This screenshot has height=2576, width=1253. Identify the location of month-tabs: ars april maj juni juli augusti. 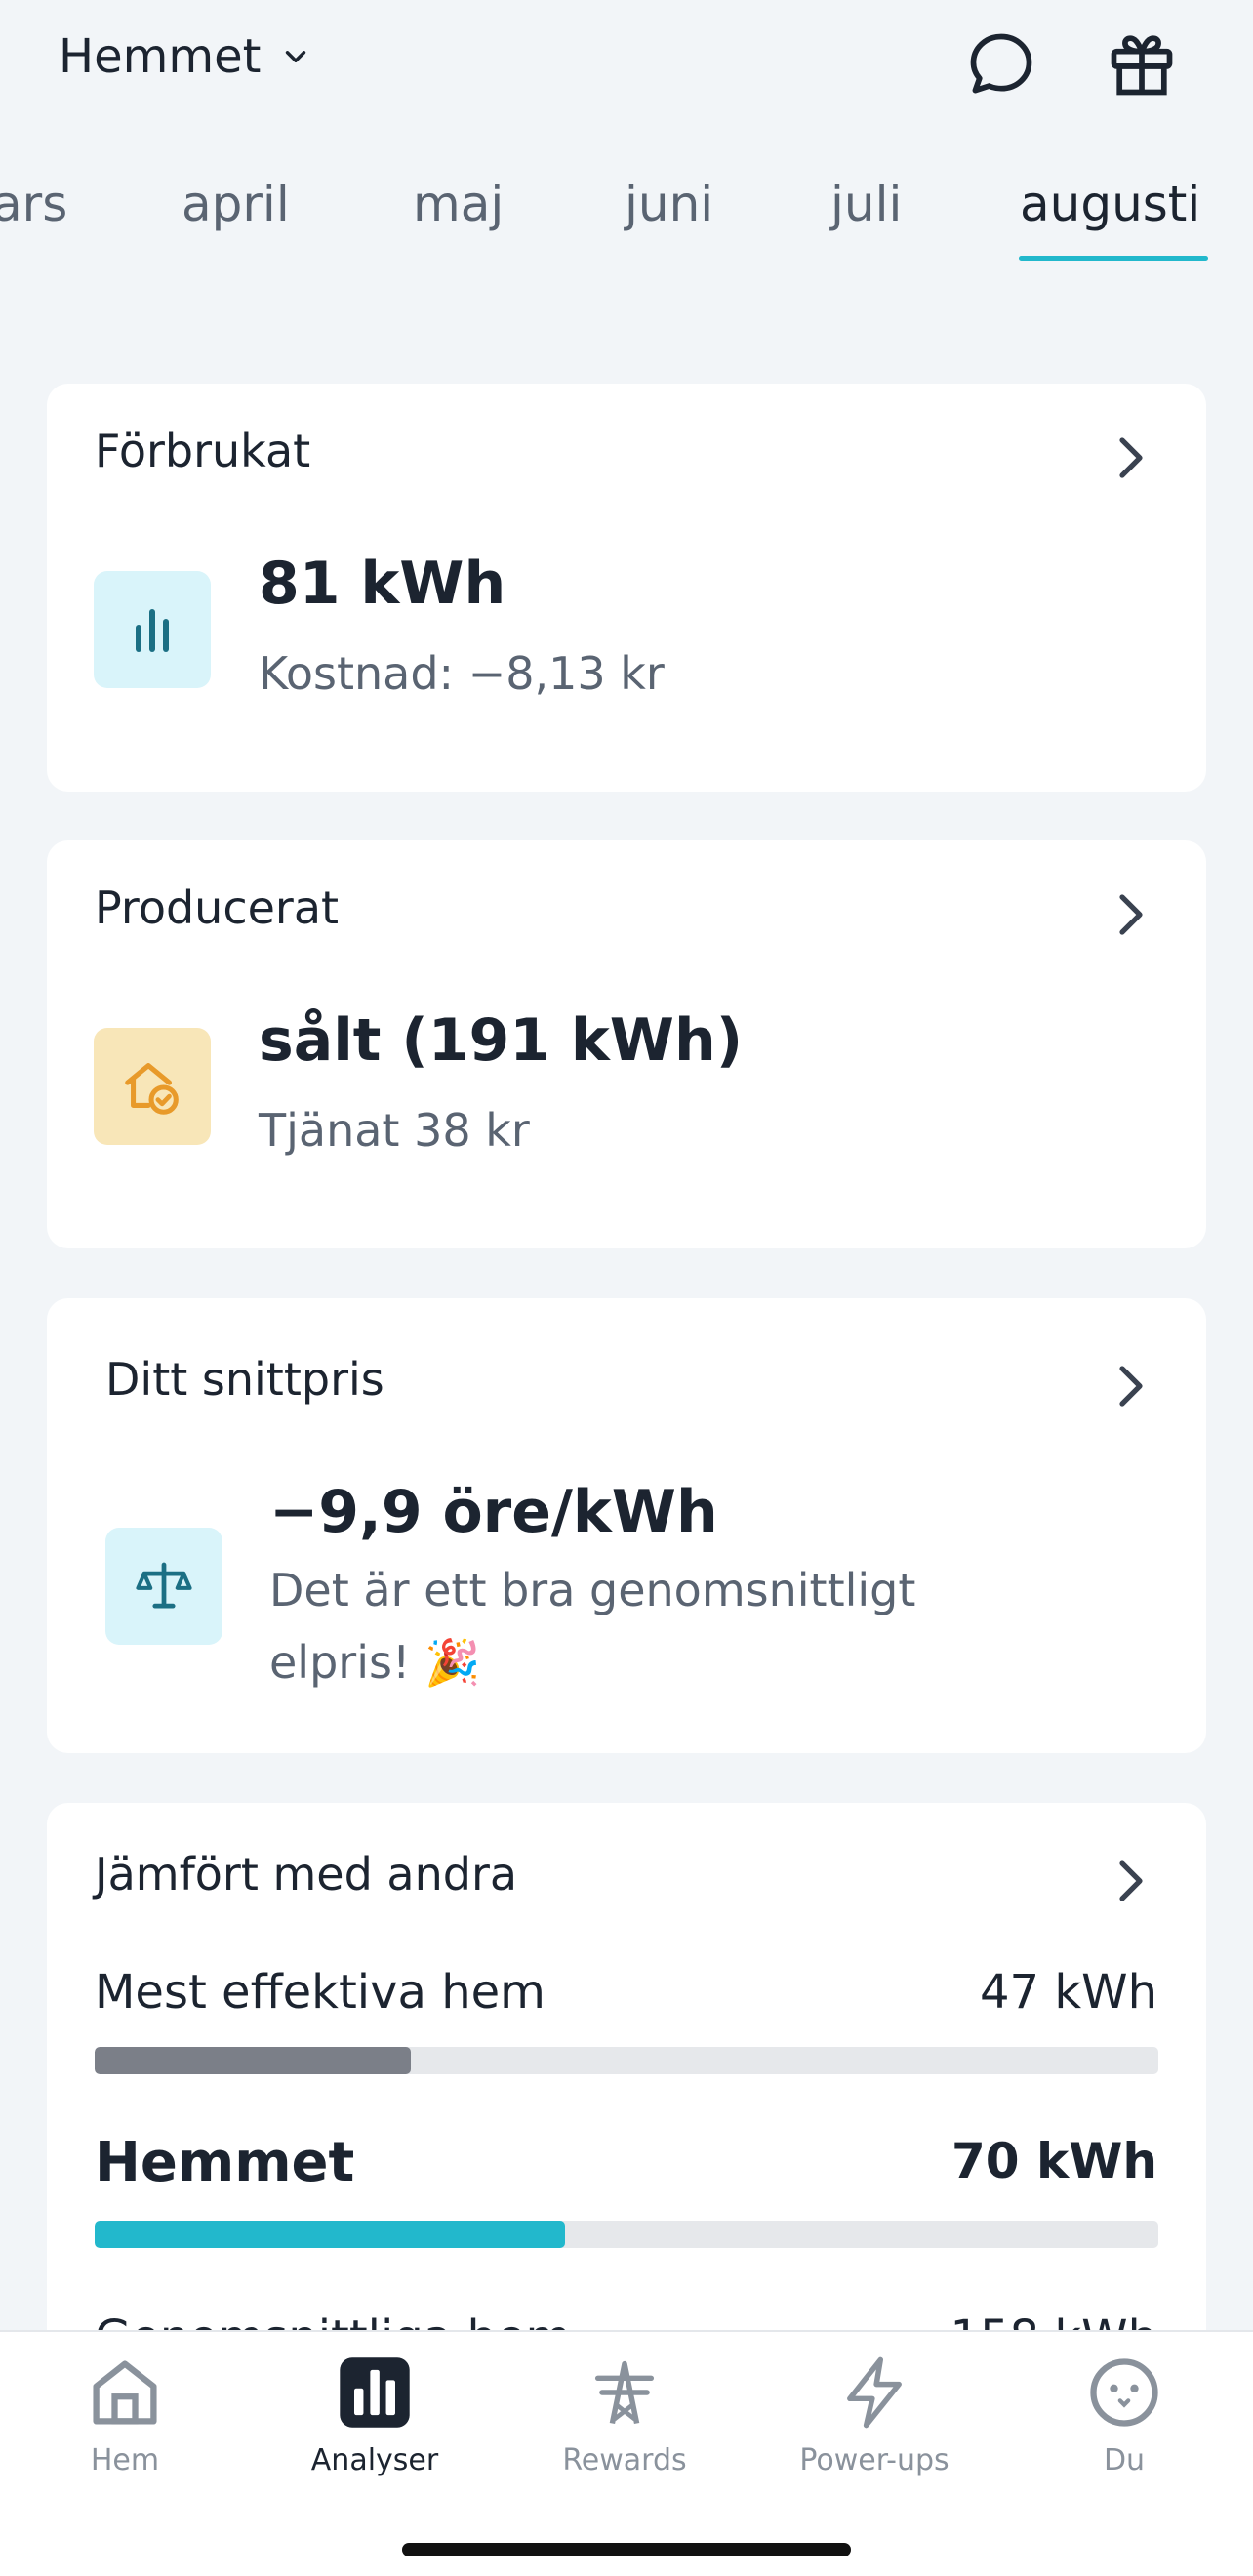
(626, 215).